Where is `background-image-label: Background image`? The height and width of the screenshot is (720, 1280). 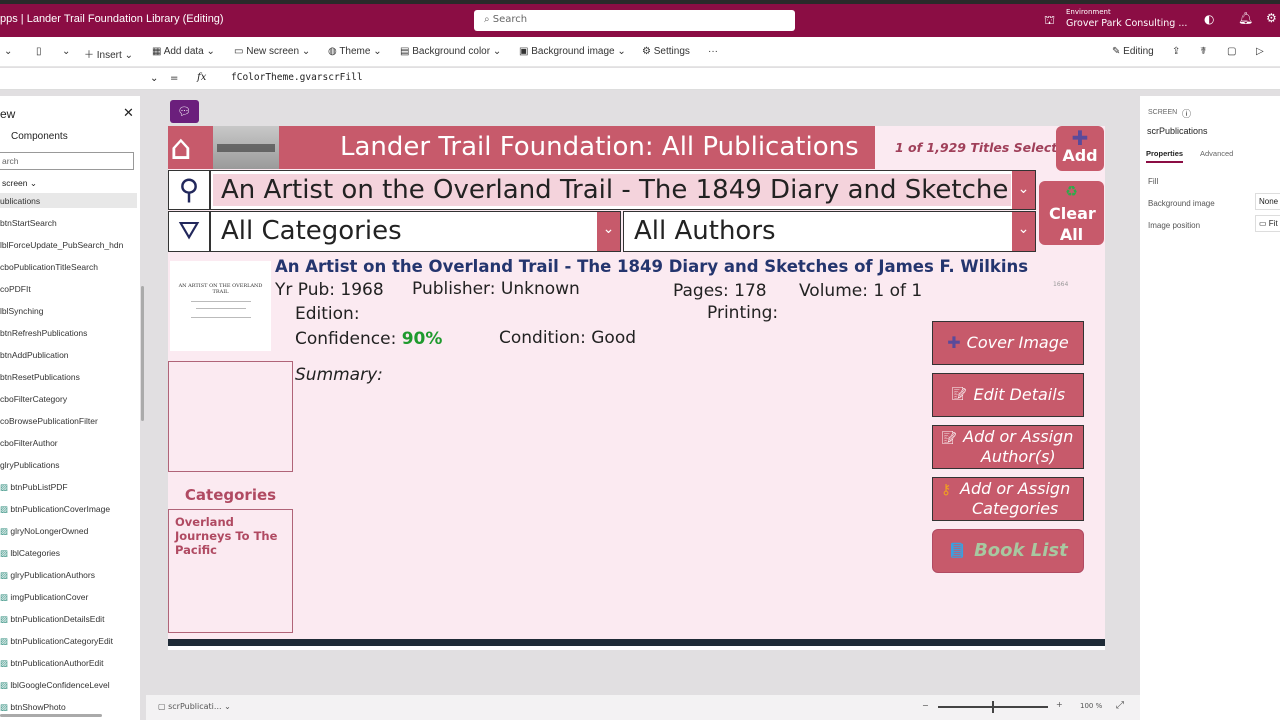
background-image-label: Background image is located at coordinates (1181, 203).